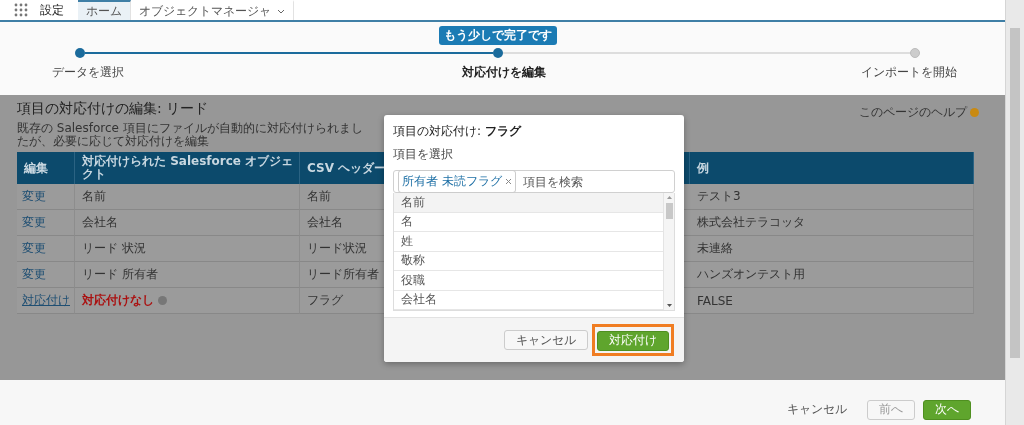 The width and height of the screenshot is (1024, 425). What do you see at coordinates (104, 10) in the screenshot?
I see `nav-tab: ホーム` at bounding box center [104, 10].